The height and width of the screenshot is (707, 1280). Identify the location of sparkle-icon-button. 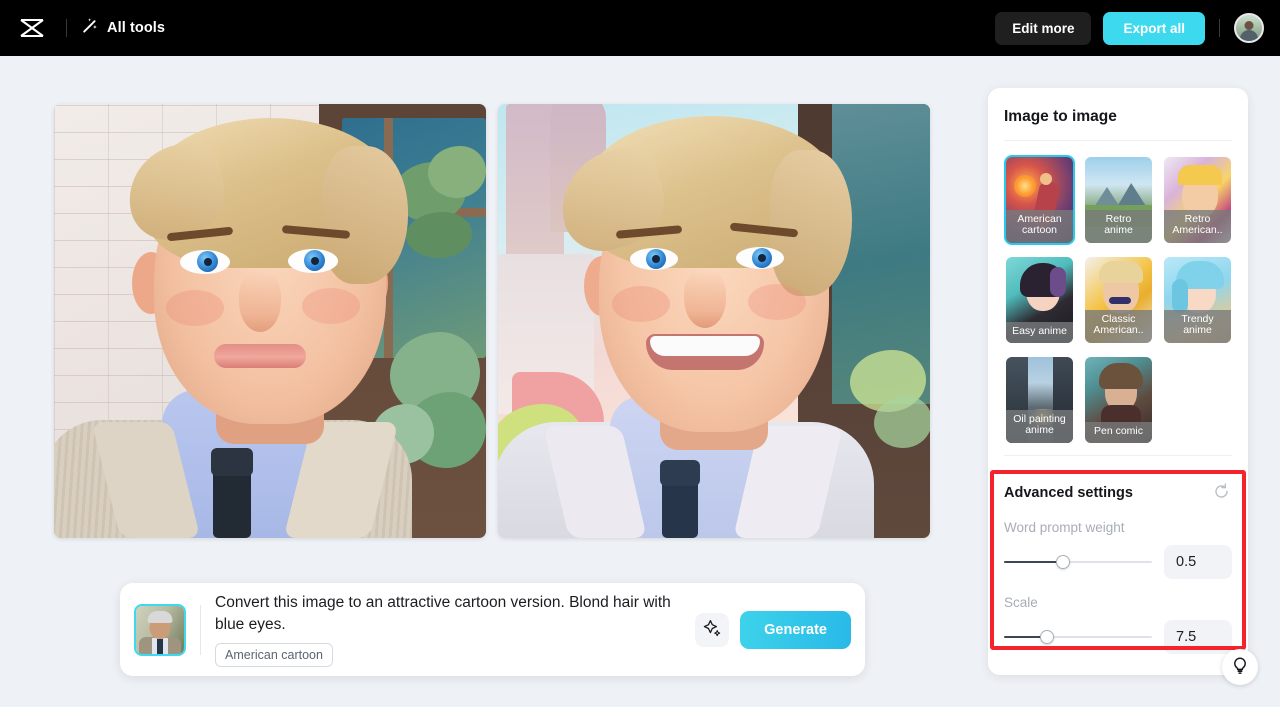
(712, 629).